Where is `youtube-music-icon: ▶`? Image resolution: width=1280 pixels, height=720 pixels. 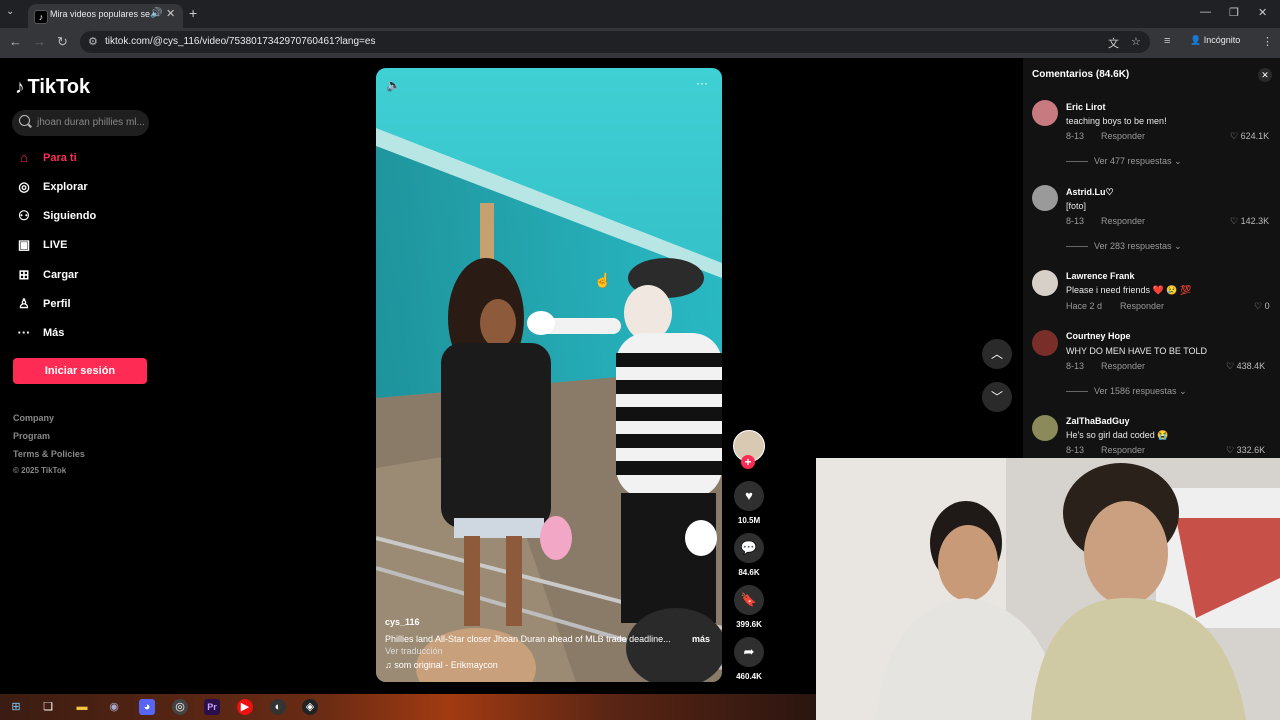 youtube-music-icon: ▶ is located at coordinates (245, 707).